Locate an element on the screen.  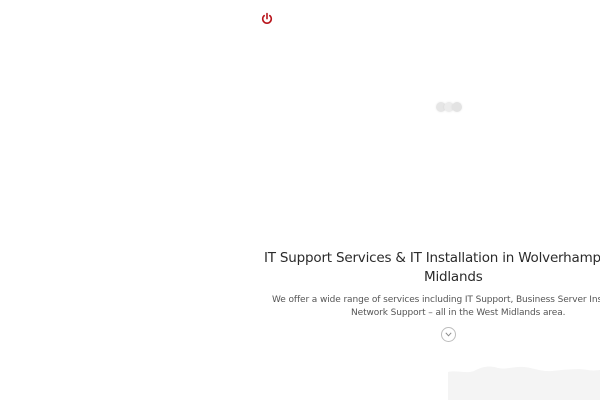
scroll-down-button is located at coordinates (448, 334).